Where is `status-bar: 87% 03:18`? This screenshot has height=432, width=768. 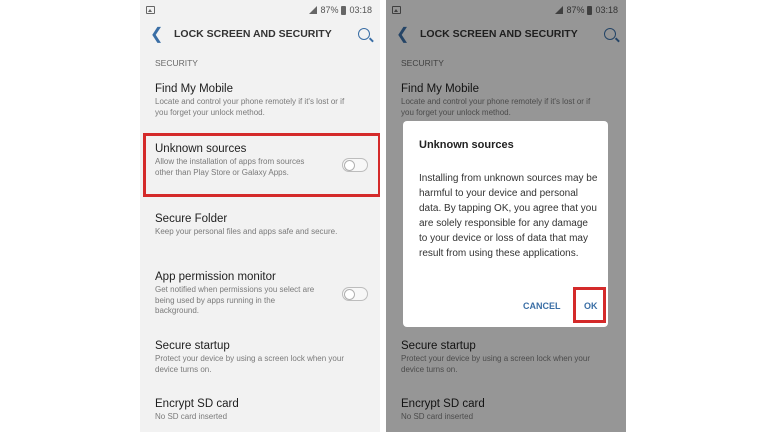
status-bar: 87% 03:18 is located at coordinates (260, 10).